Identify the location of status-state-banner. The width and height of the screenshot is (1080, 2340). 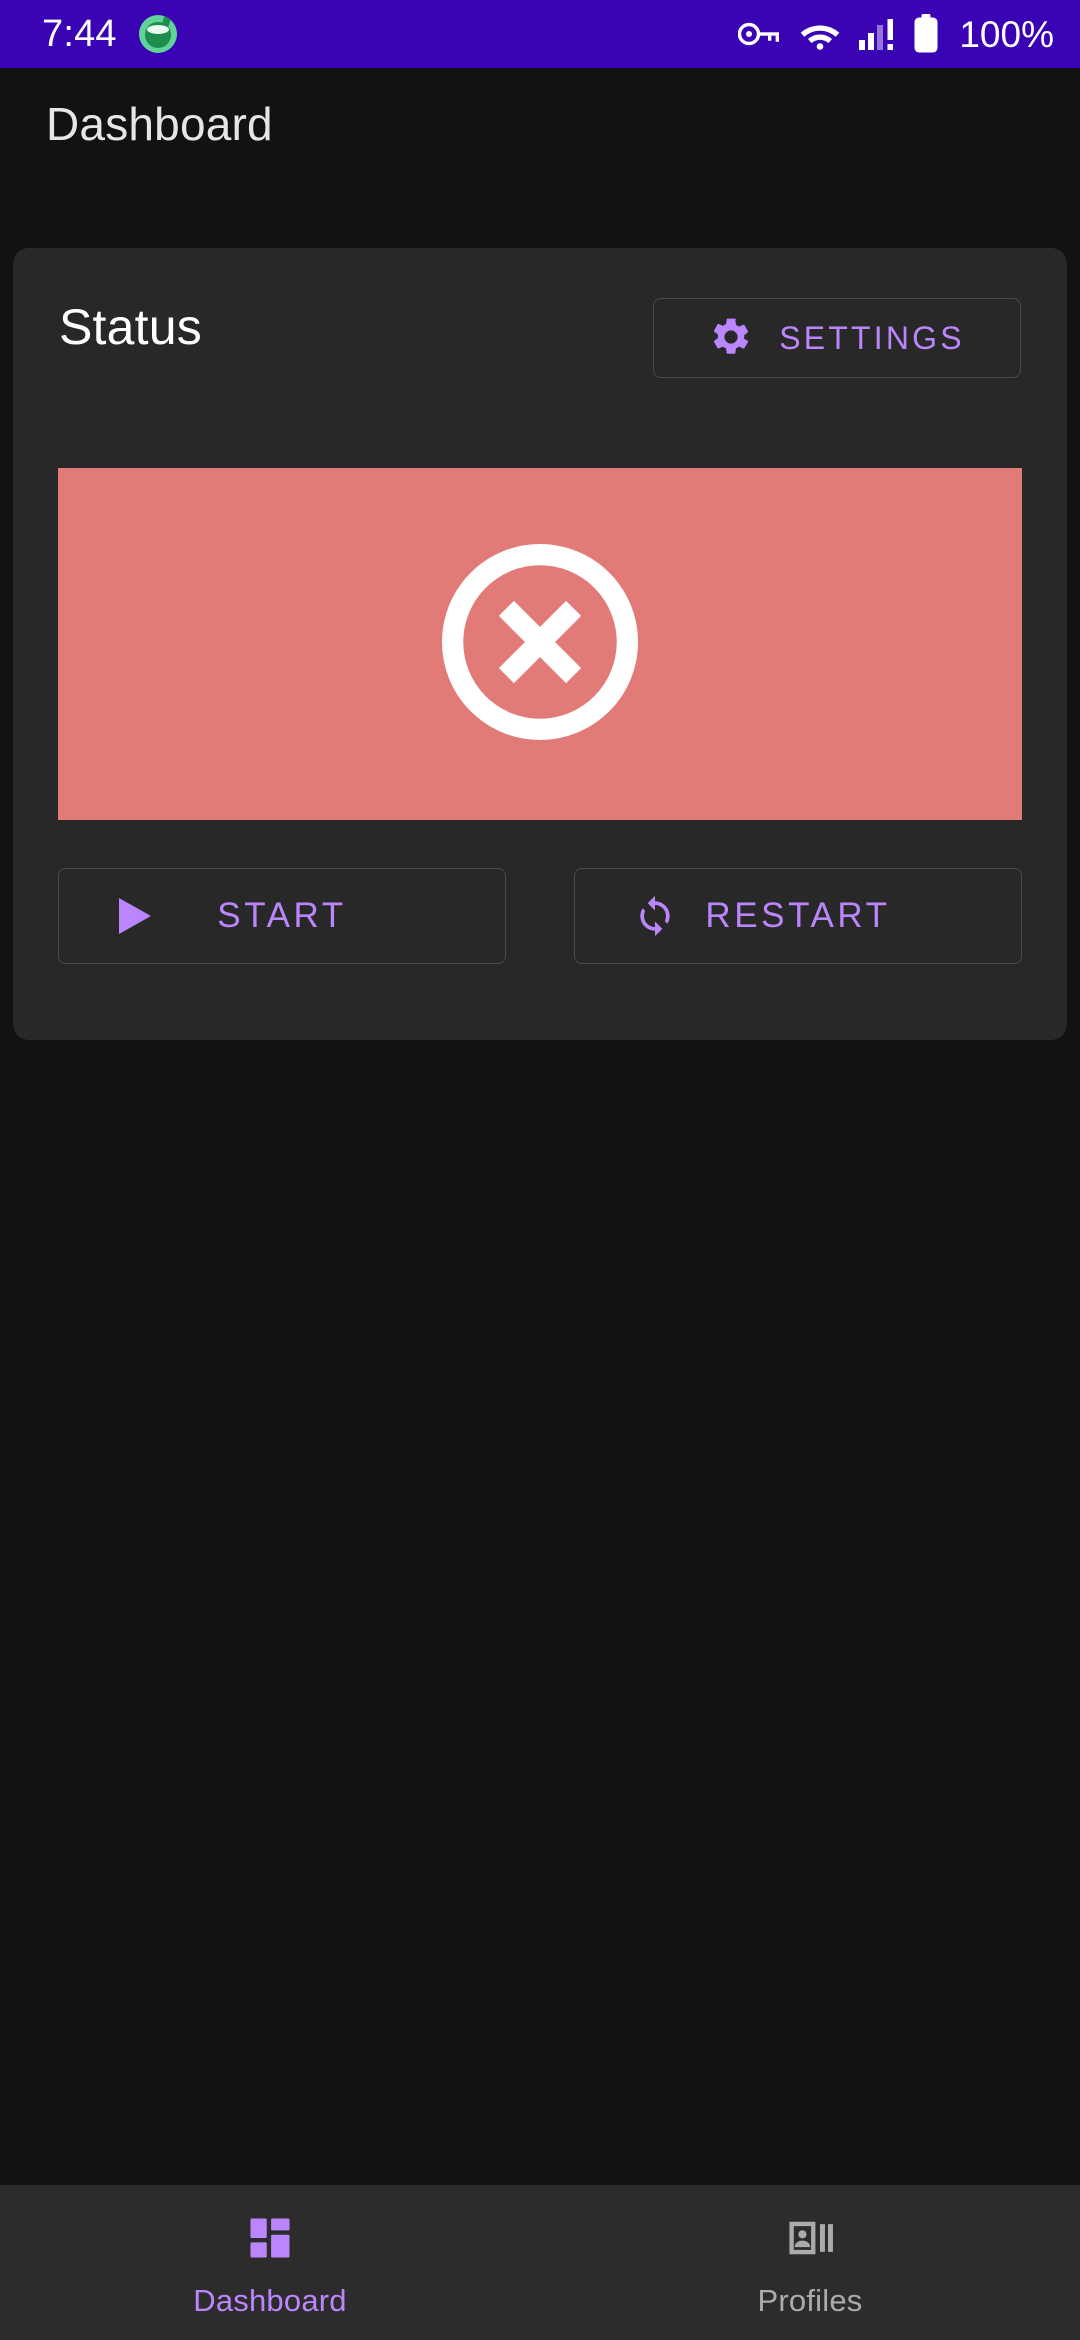
(540, 644).